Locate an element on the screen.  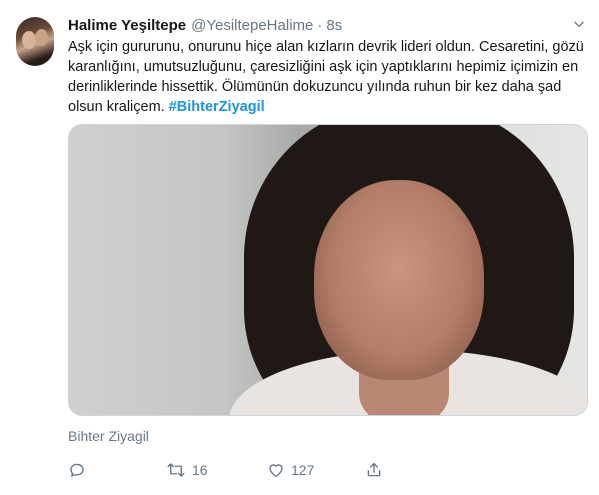
share-icon is located at coordinates (374, 470).